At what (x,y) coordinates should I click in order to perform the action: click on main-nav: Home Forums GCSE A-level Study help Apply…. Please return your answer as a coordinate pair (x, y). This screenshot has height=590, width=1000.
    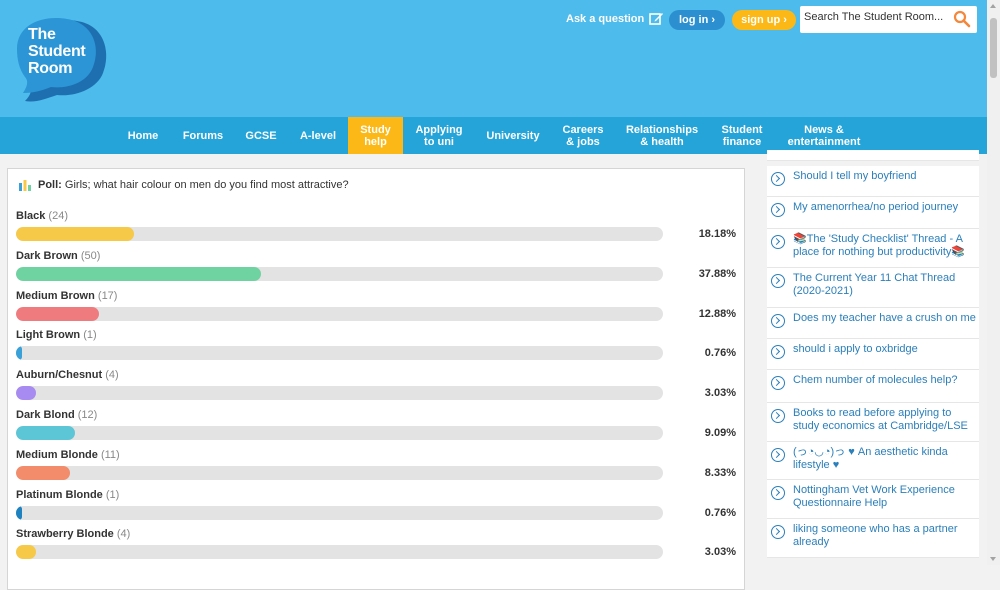
    Looking at the image, I should click on (493, 135).